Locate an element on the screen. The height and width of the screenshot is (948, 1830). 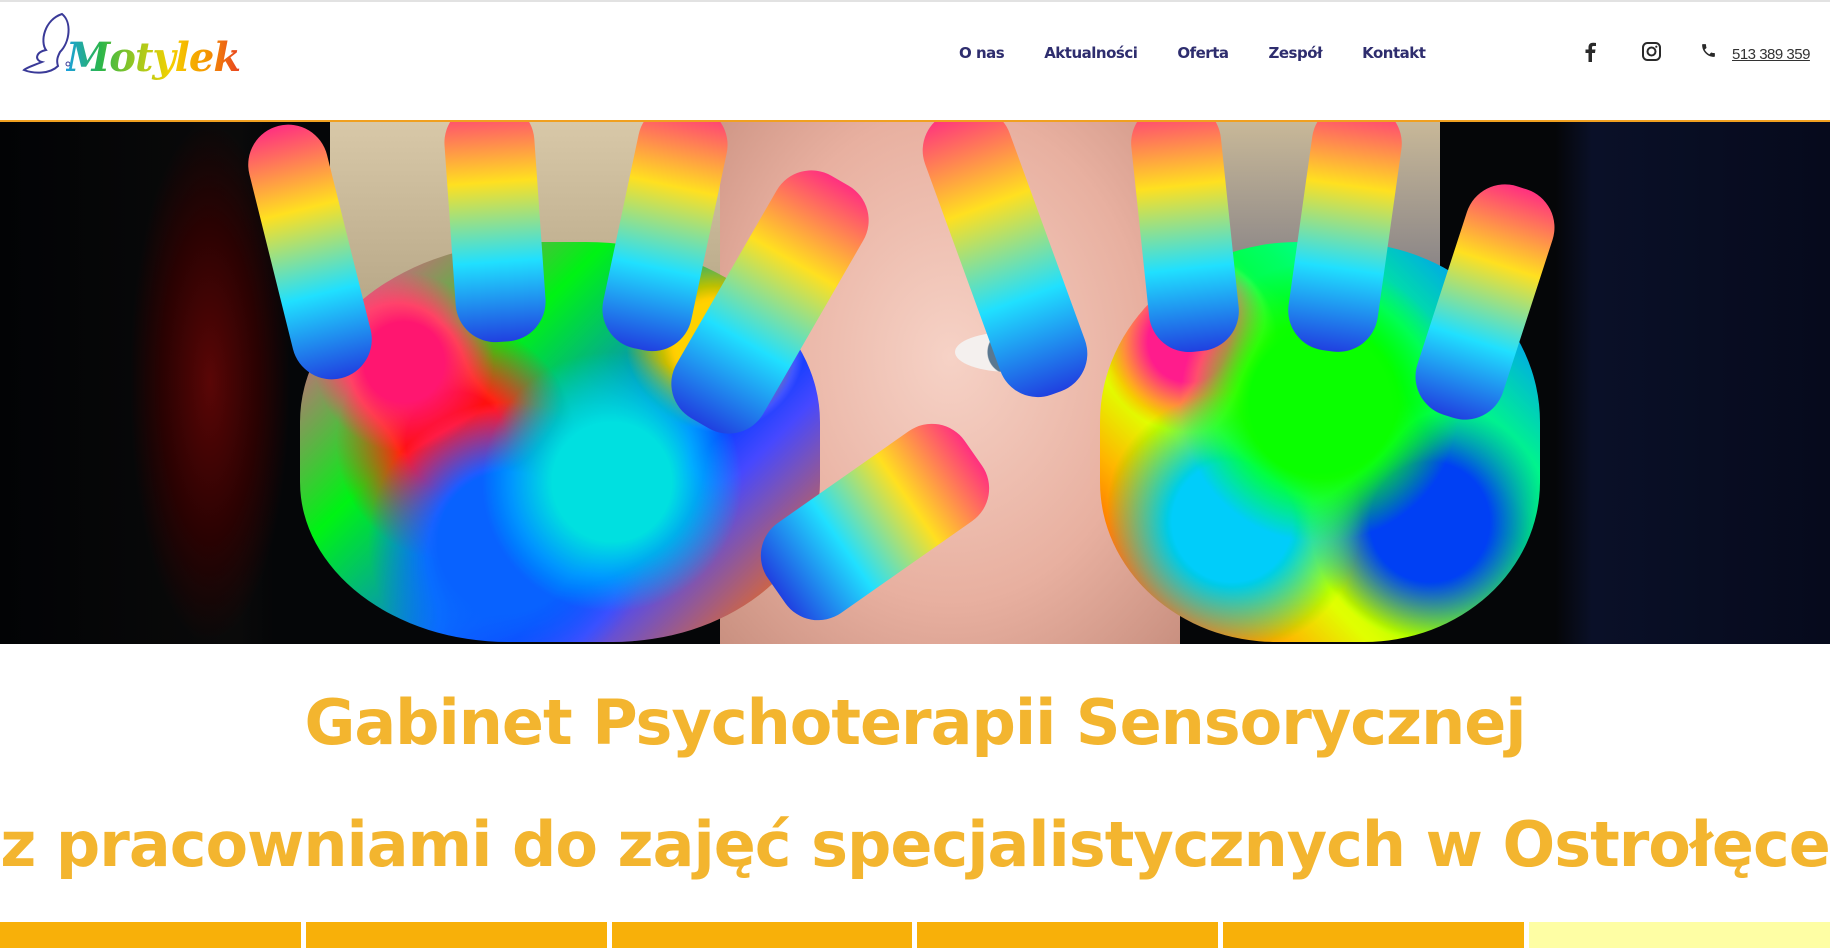
nav-aktualnosci: Aktualności is located at coordinates (1091, 53).